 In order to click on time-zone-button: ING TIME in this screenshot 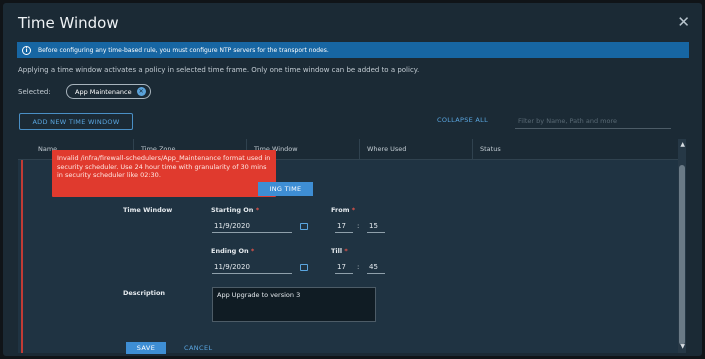, I will do `click(285, 189)`.